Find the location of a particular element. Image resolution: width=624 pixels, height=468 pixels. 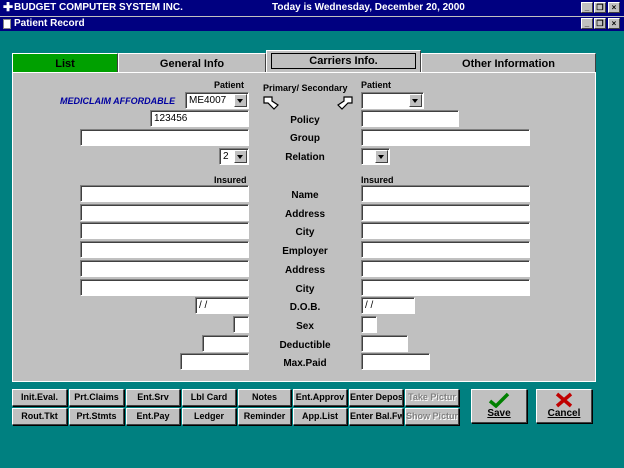

lbl-card-button: Lbl Card is located at coordinates (209, 397).